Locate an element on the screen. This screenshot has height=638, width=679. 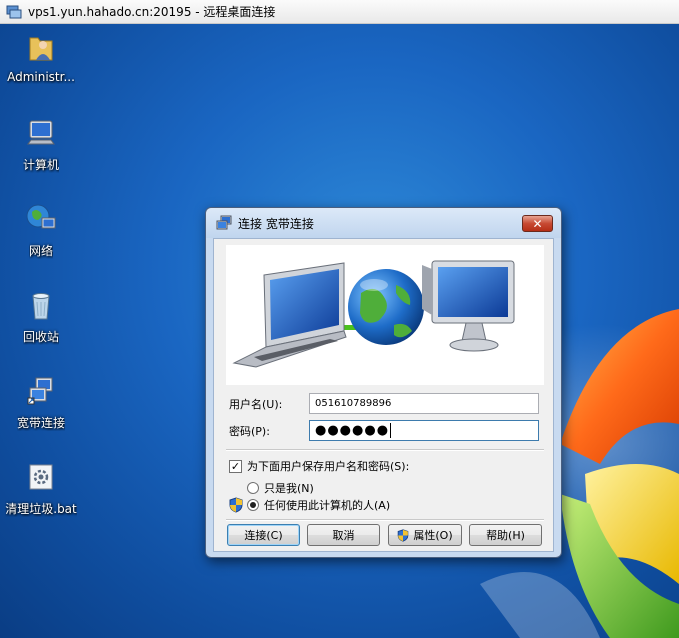
save-credentials-checkbox: ✓ is located at coordinates (235, 466).